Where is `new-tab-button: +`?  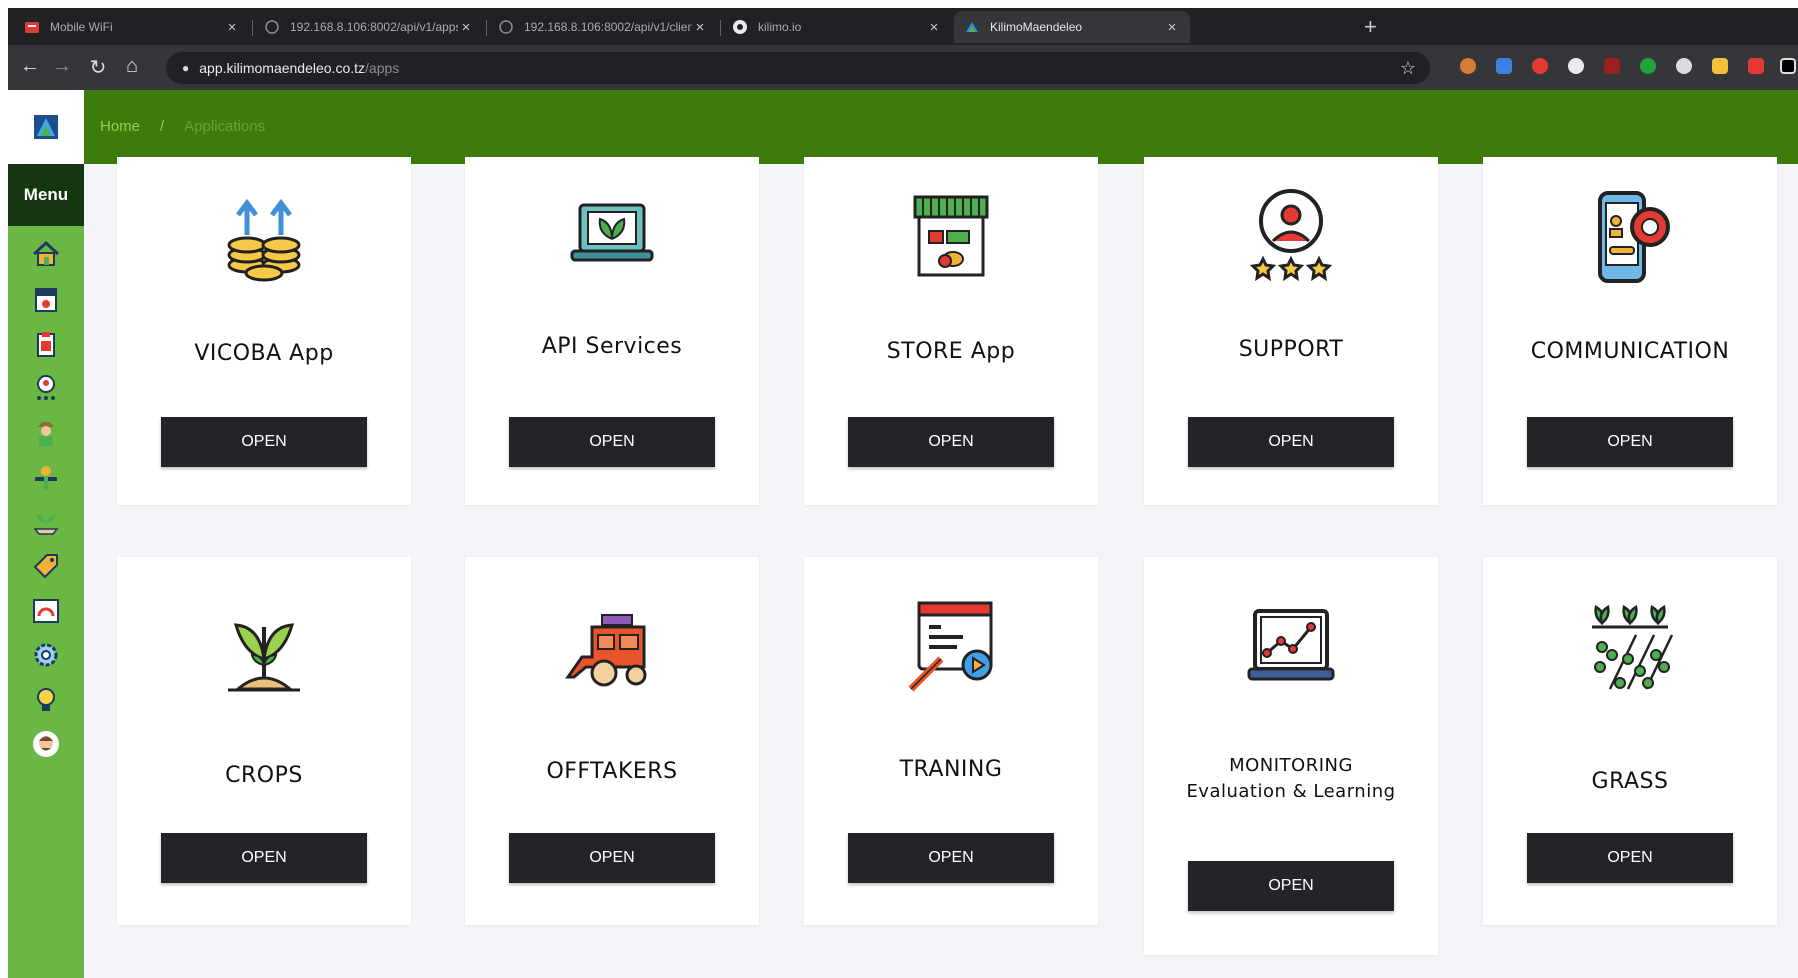
new-tab-button: + is located at coordinates (1370, 27).